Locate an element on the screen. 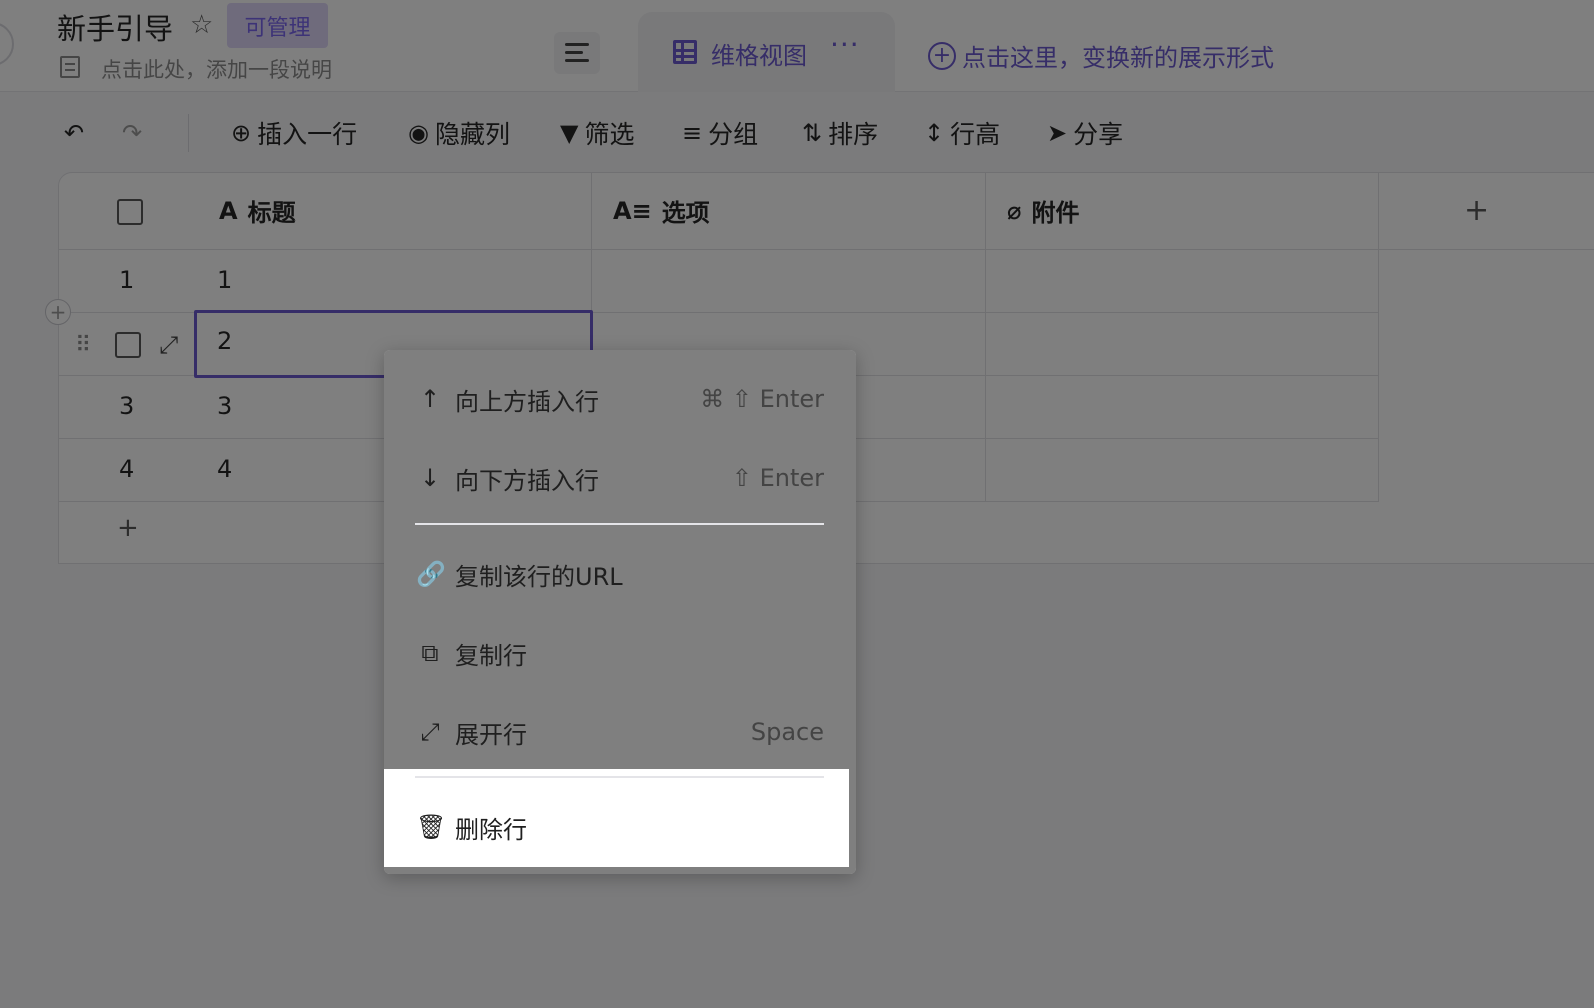 This screenshot has width=1594, height=1008. menu-item-shortcut: ⇧ Enter is located at coordinates (777, 478).